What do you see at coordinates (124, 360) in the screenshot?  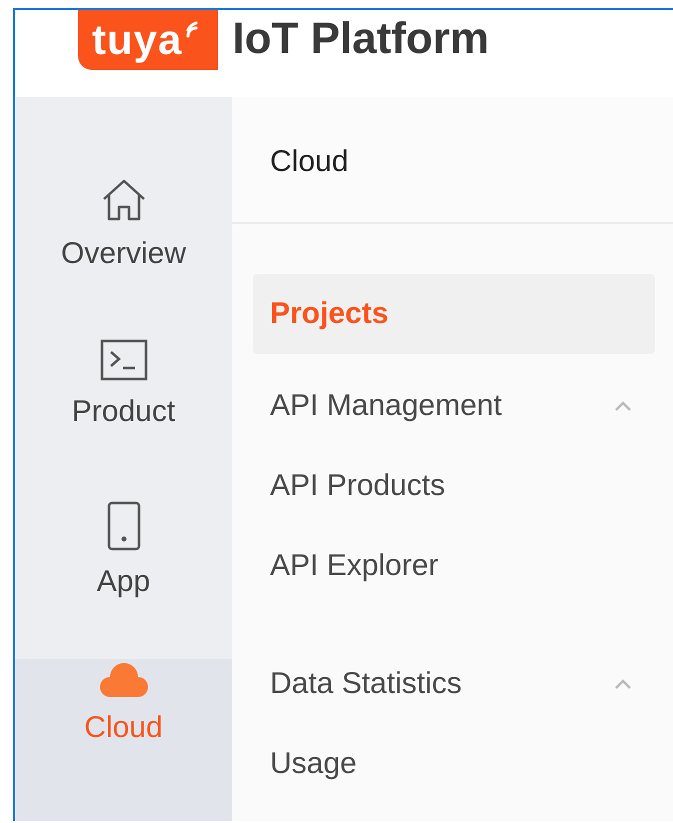 I see `terminal-icon` at bounding box center [124, 360].